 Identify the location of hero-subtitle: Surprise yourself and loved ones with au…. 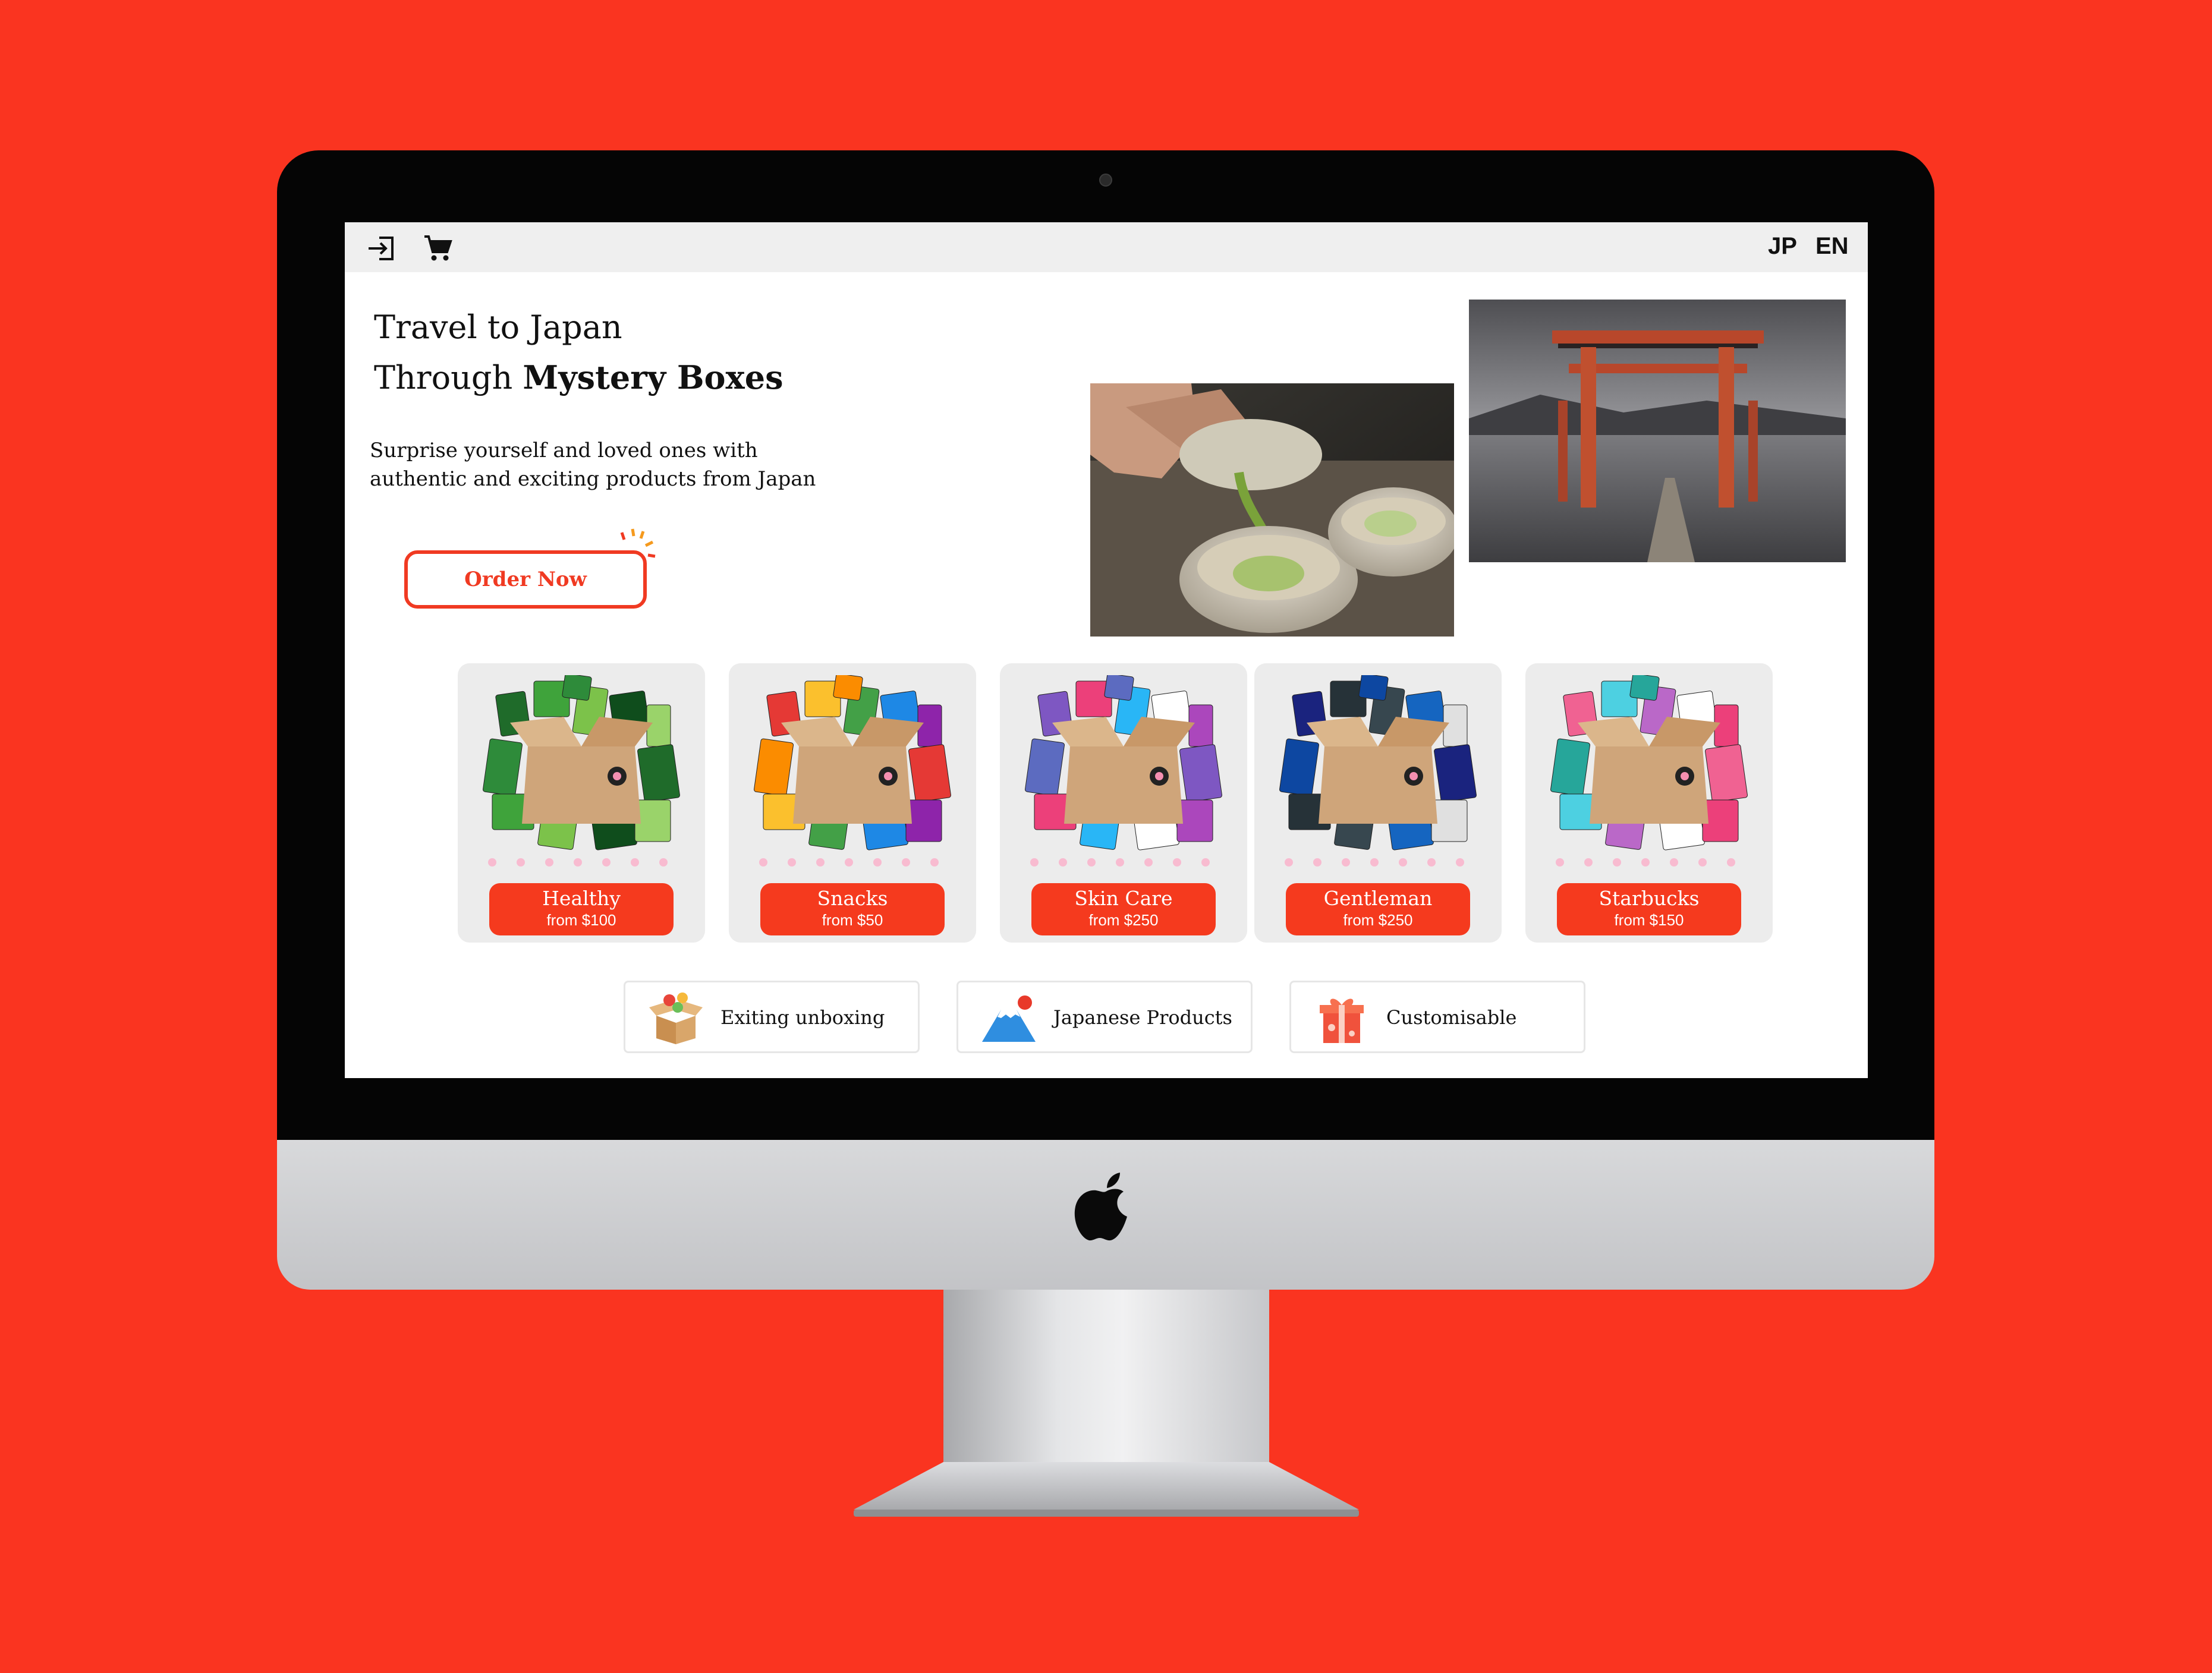
(593, 465).